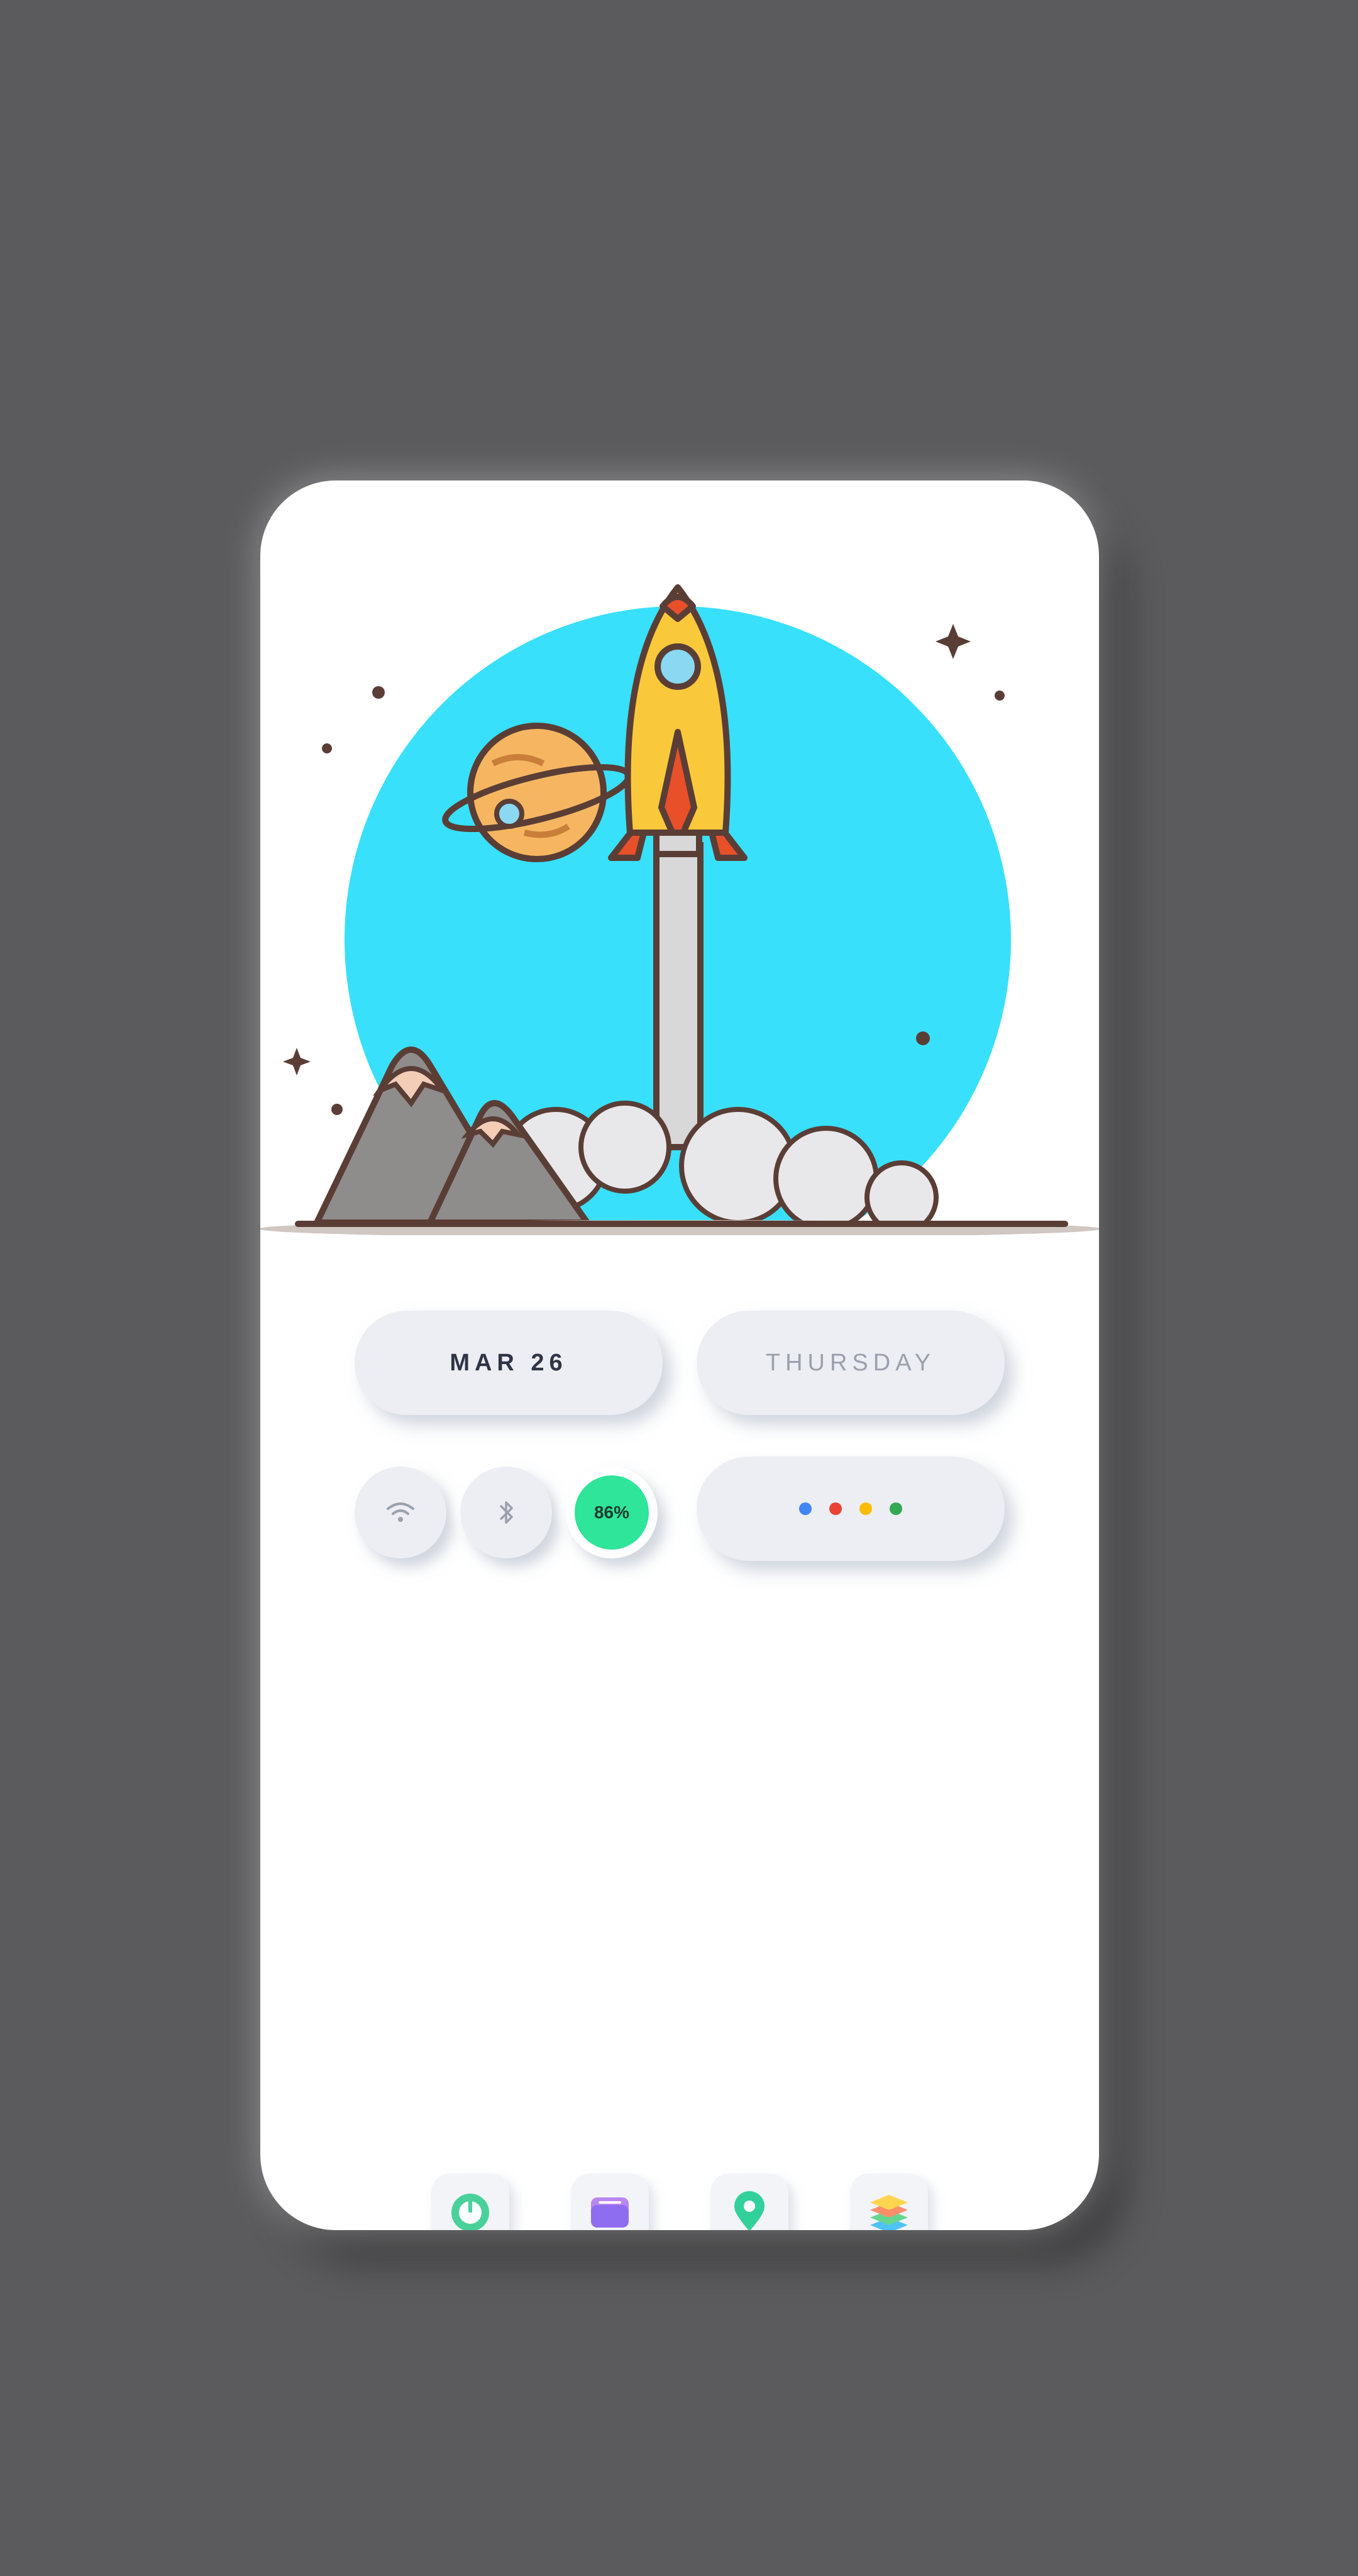 The width and height of the screenshot is (1358, 2576). I want to click on bluetooth-icon, so click(506, 1512).